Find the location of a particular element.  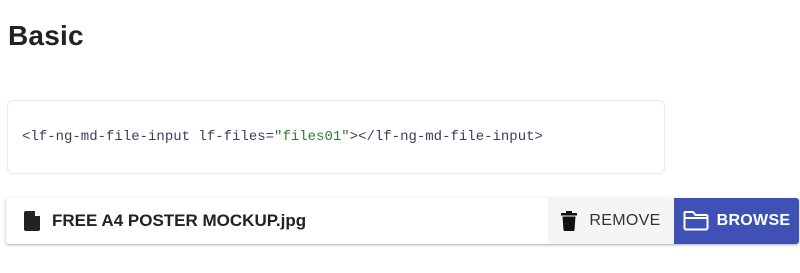

file-icon is located at coordinates (33, 221).